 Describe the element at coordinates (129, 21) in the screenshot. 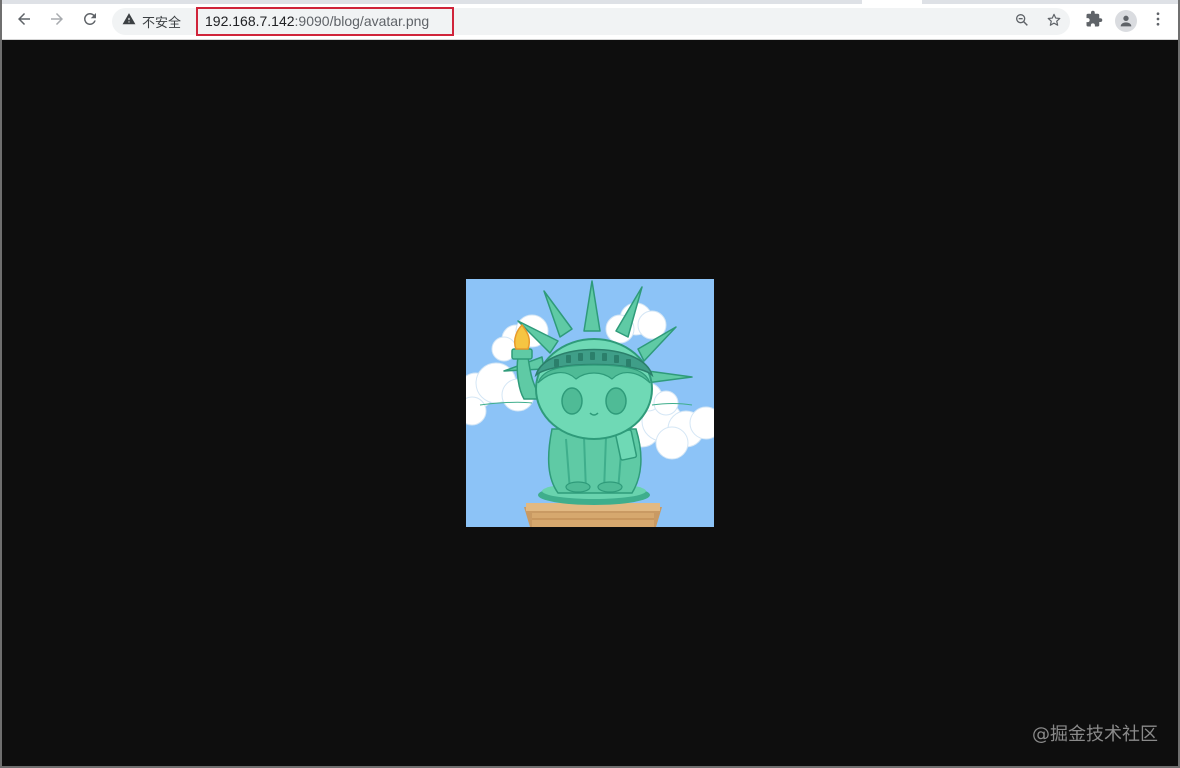

I see `warning-triangle-icon` at that location.